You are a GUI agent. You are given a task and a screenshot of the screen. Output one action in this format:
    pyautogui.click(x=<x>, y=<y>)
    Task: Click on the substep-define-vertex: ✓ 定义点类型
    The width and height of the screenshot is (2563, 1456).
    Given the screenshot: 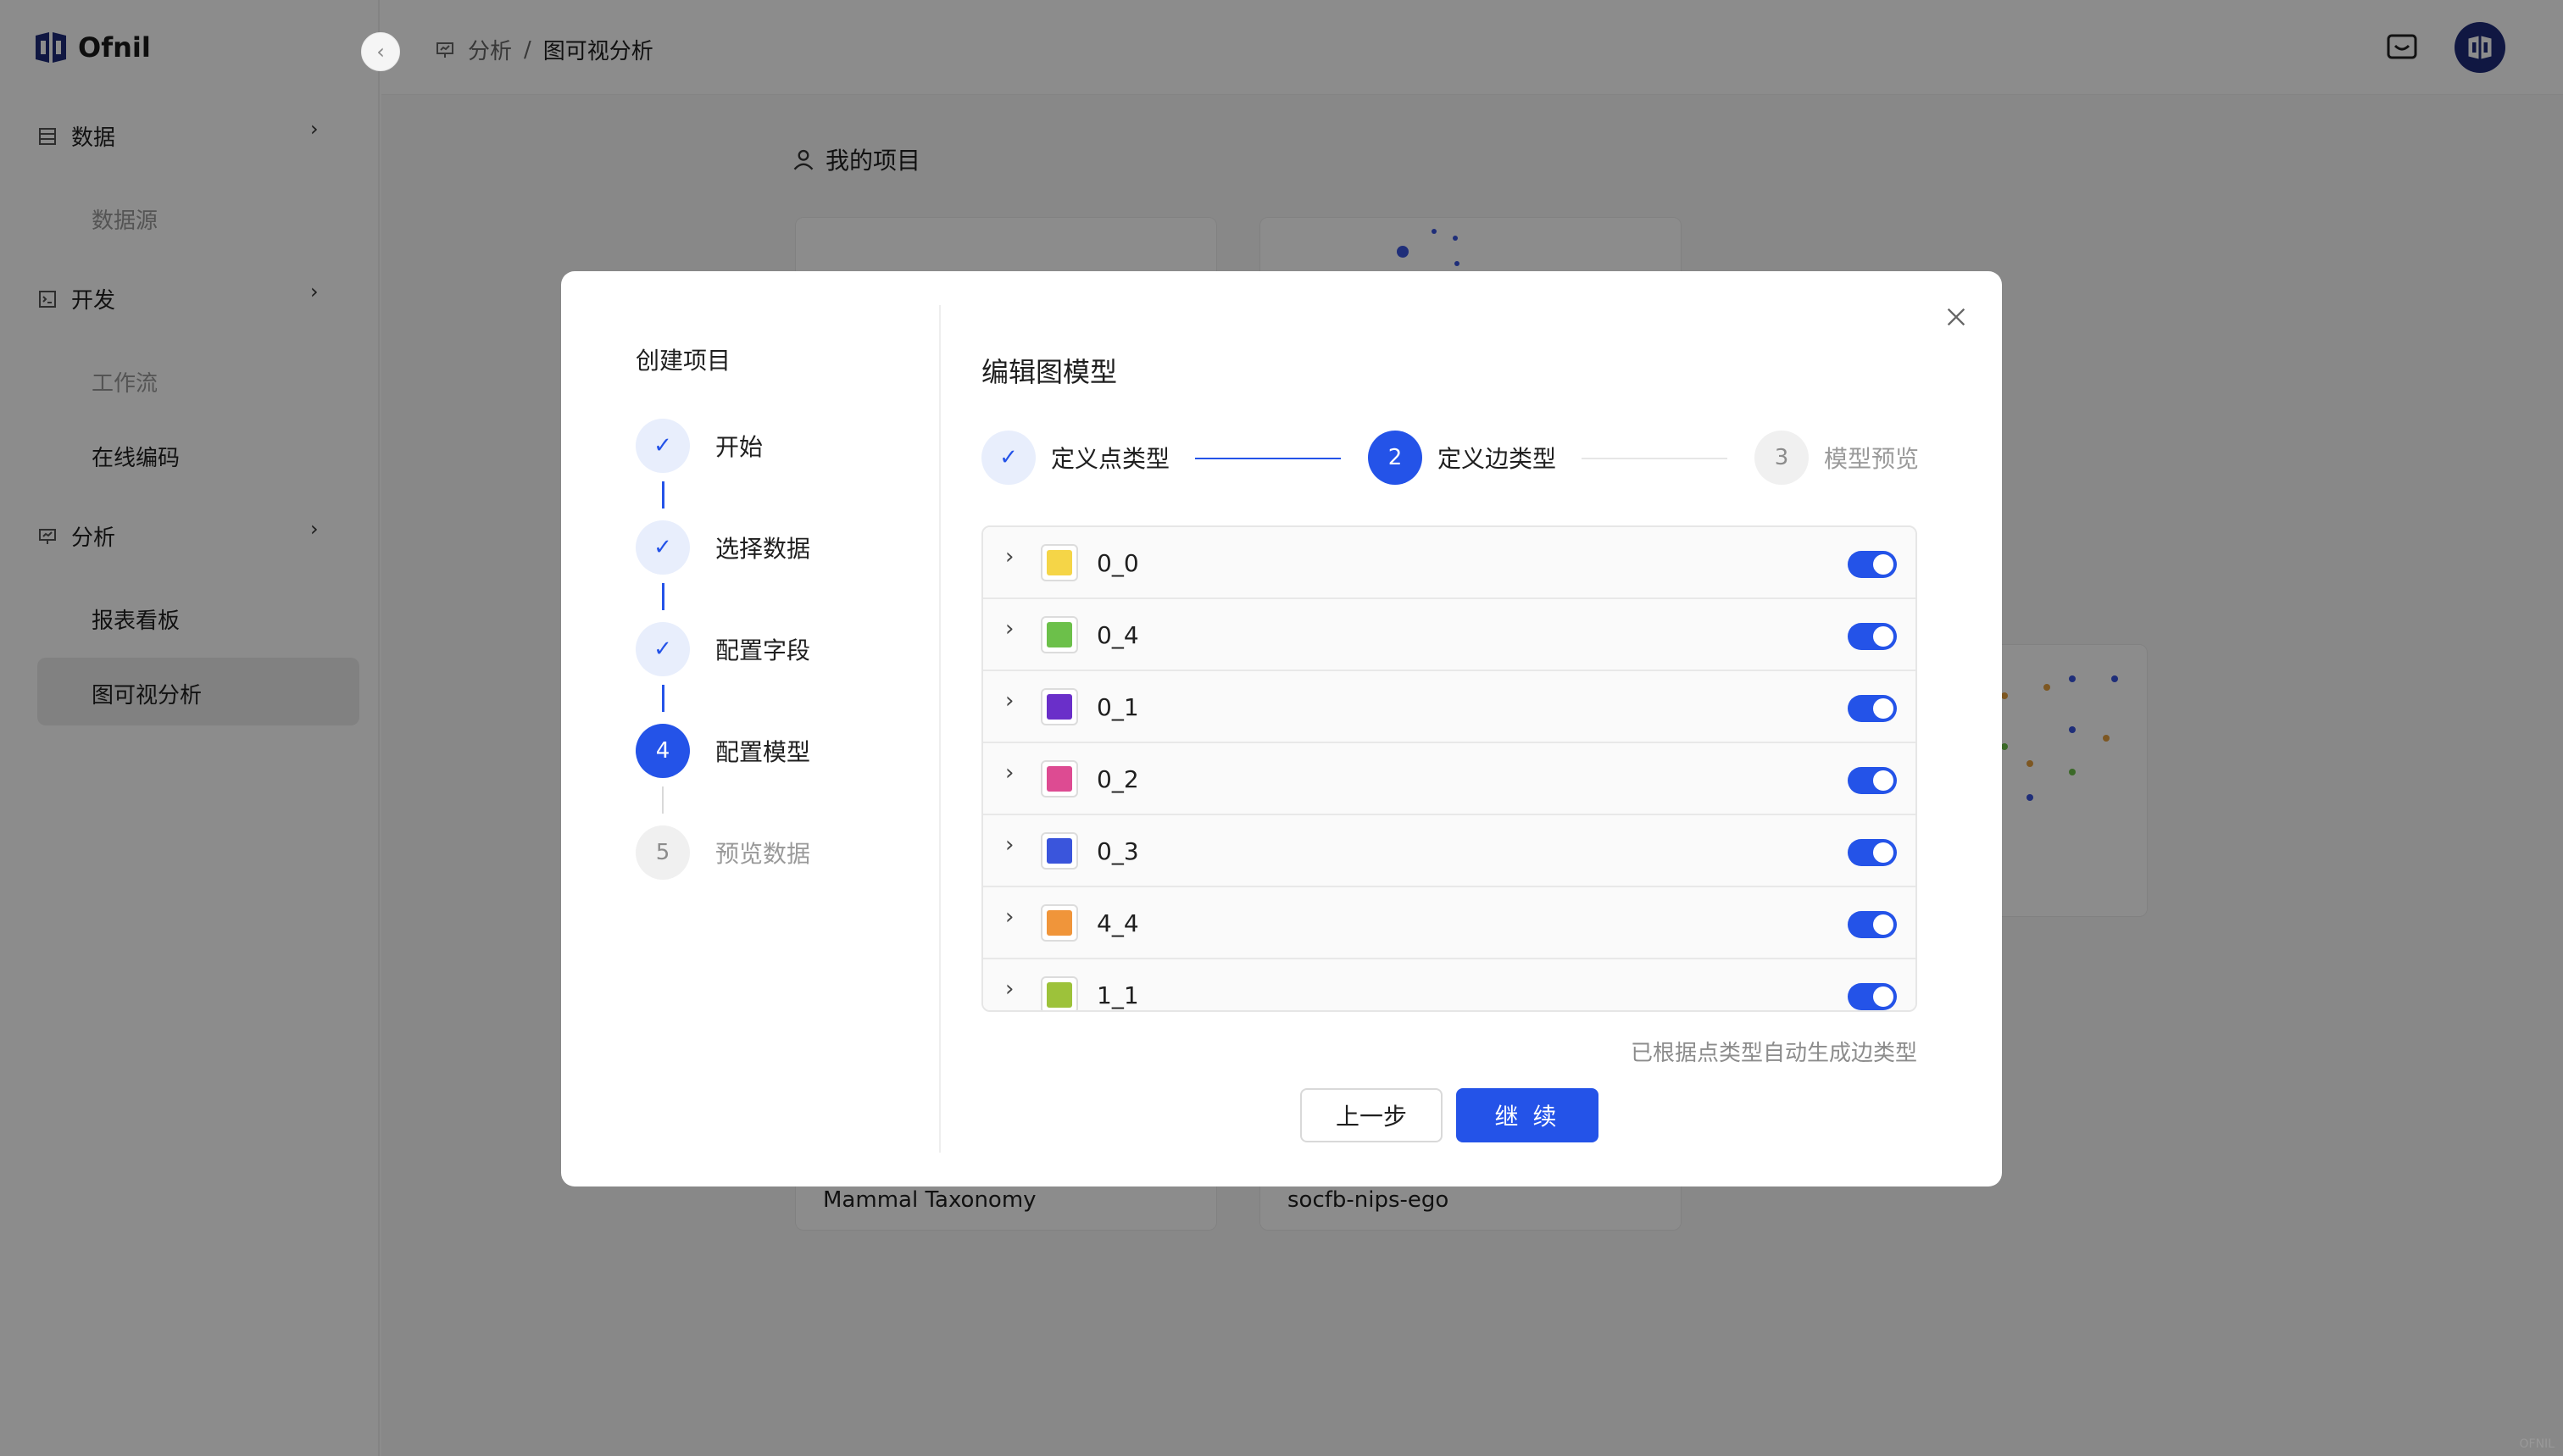 What is the action you would take?
    pyautogui.click(x=1075, y=458)
    